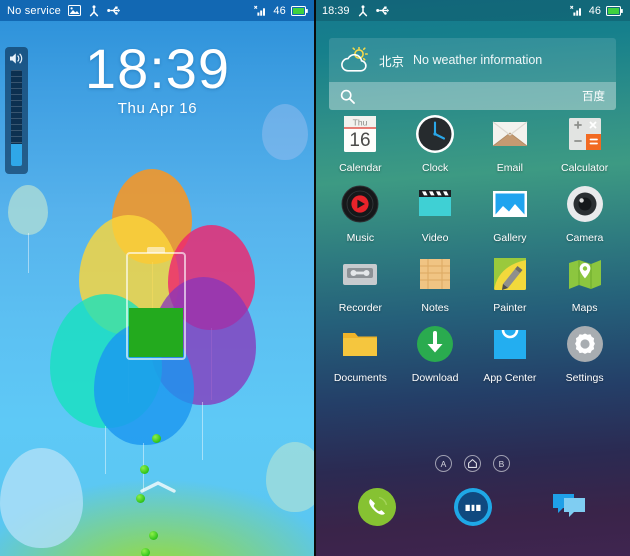  I want to click on app-row: Music Video Gallery Camera, so click(472, 217).